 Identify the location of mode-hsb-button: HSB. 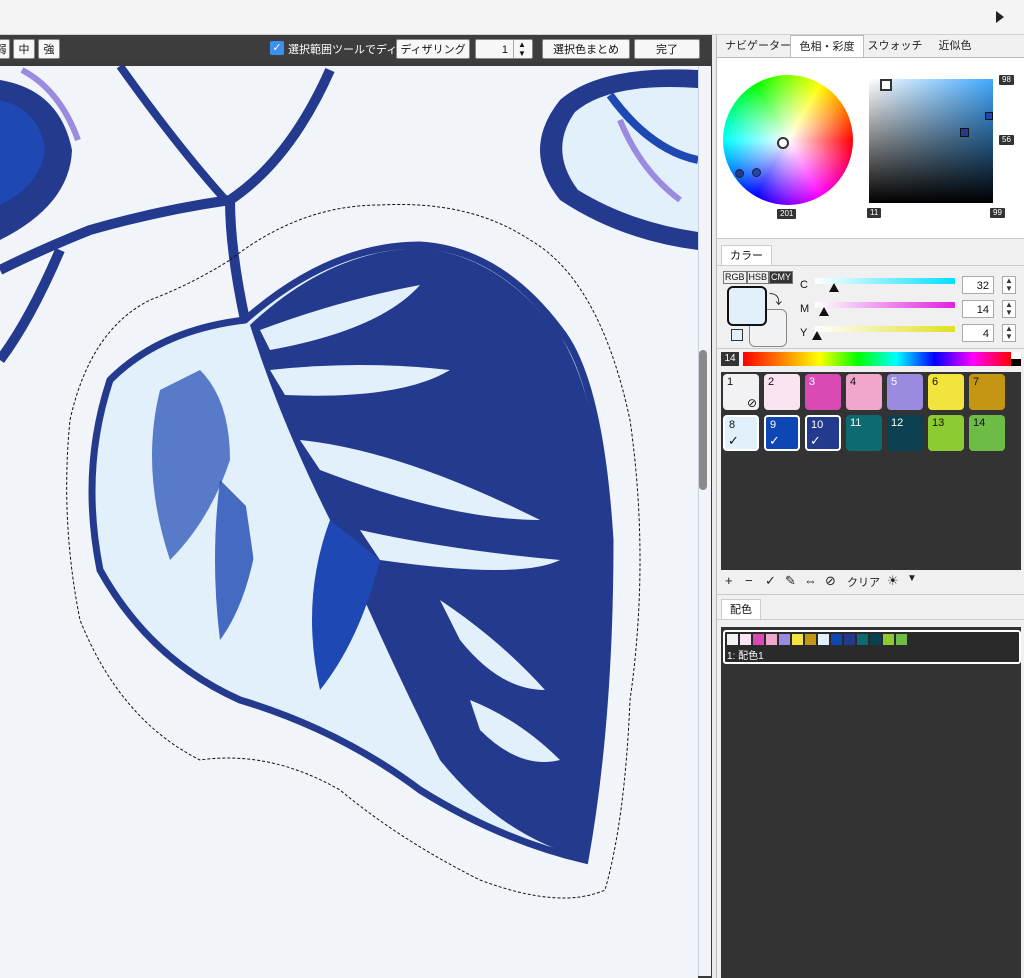
(758, 277).